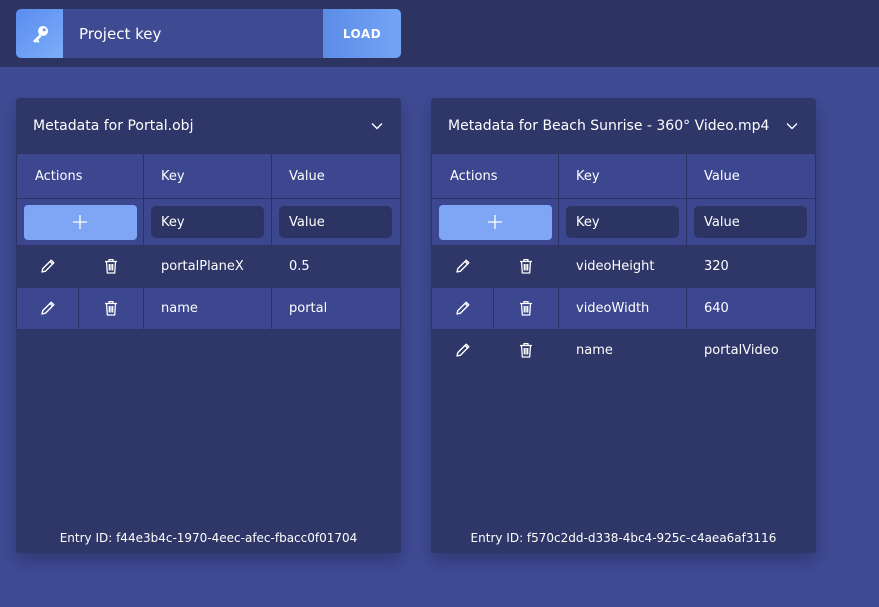 Image resolution: width=879 pixels, height=607 pixels. Describe the element at coordinates (193, 33) in the screenshot. I see `project-key-input` at that location.